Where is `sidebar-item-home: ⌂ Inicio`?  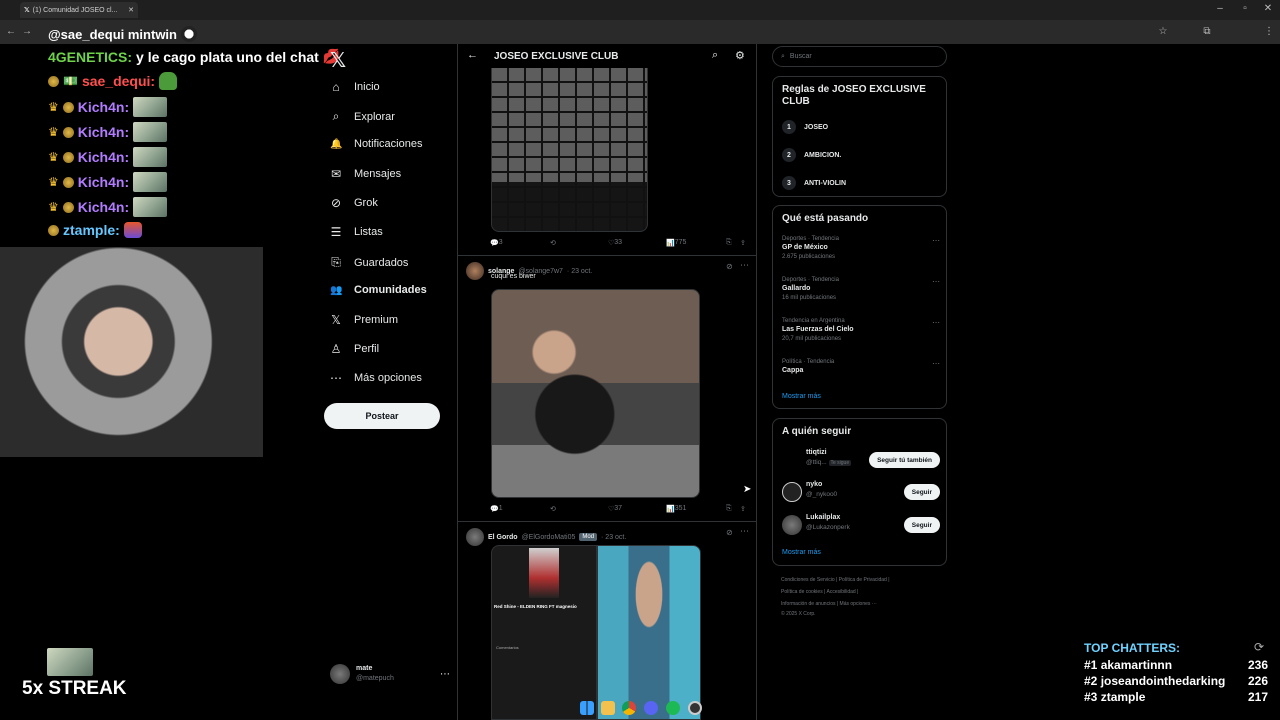 sidebar-item-home: ⌂ Inicio is located at coordinates (355, 87).